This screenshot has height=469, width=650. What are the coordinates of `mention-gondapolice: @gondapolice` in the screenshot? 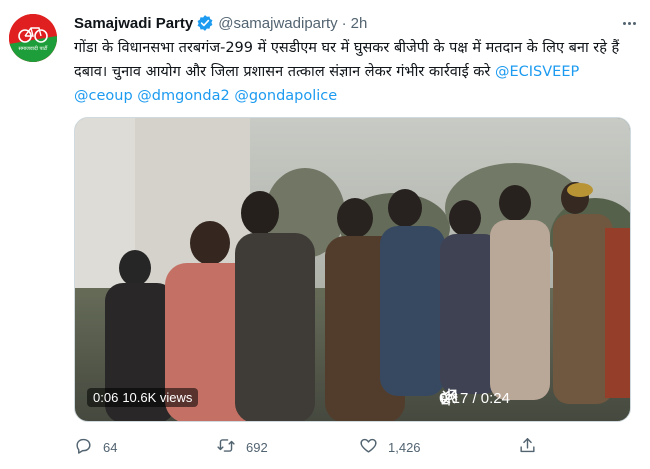 It's located at (285, 96).